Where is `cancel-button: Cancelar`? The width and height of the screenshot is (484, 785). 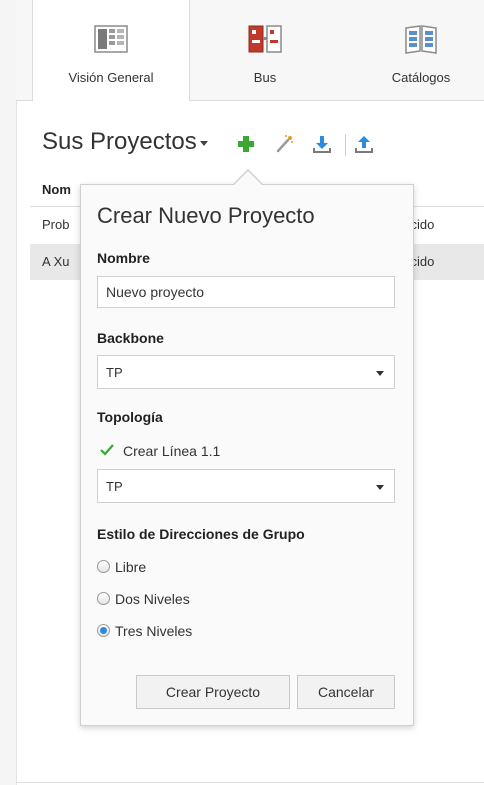
cancel-button: Cancelar is located at coordinates (346, 692).